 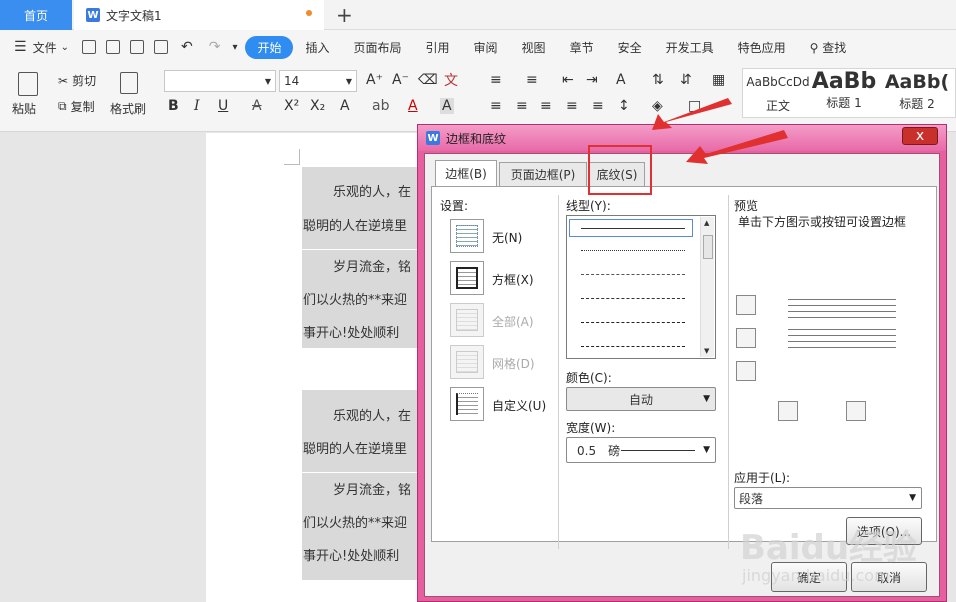 I want to click on menu-page-layout: 页面布局, so click(x=378, y=47).